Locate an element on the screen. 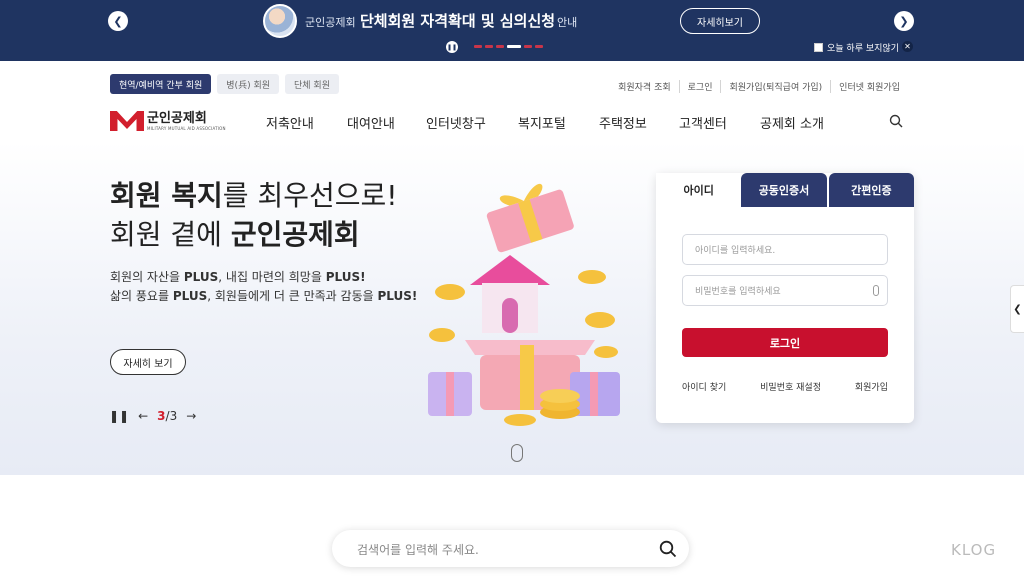 This screenshot has width=1024, height=576. hero-title-line2: 회원 곁에 군인공제회 is located at coordinates (235, 234).